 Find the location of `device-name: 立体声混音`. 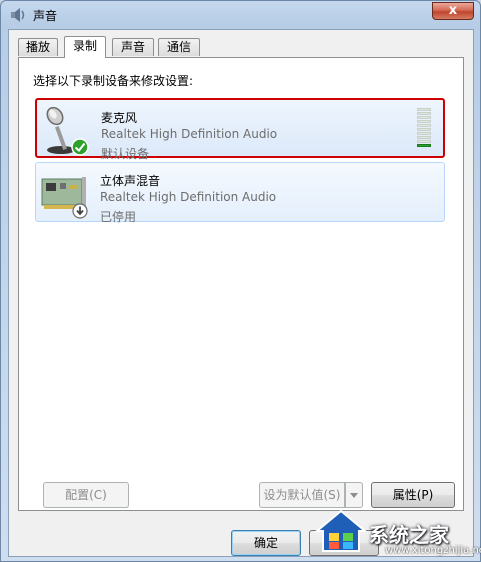

device-name: 立体声混音 is located at coordinates (130, 181).